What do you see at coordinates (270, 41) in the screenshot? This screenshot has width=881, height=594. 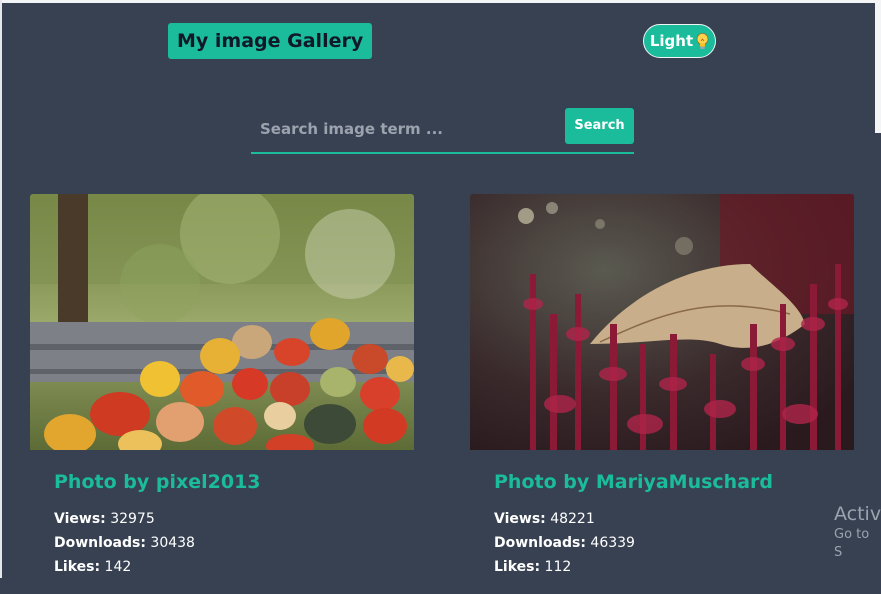 I see `page-title: My image Gallery` at bounding box center [270, 41].